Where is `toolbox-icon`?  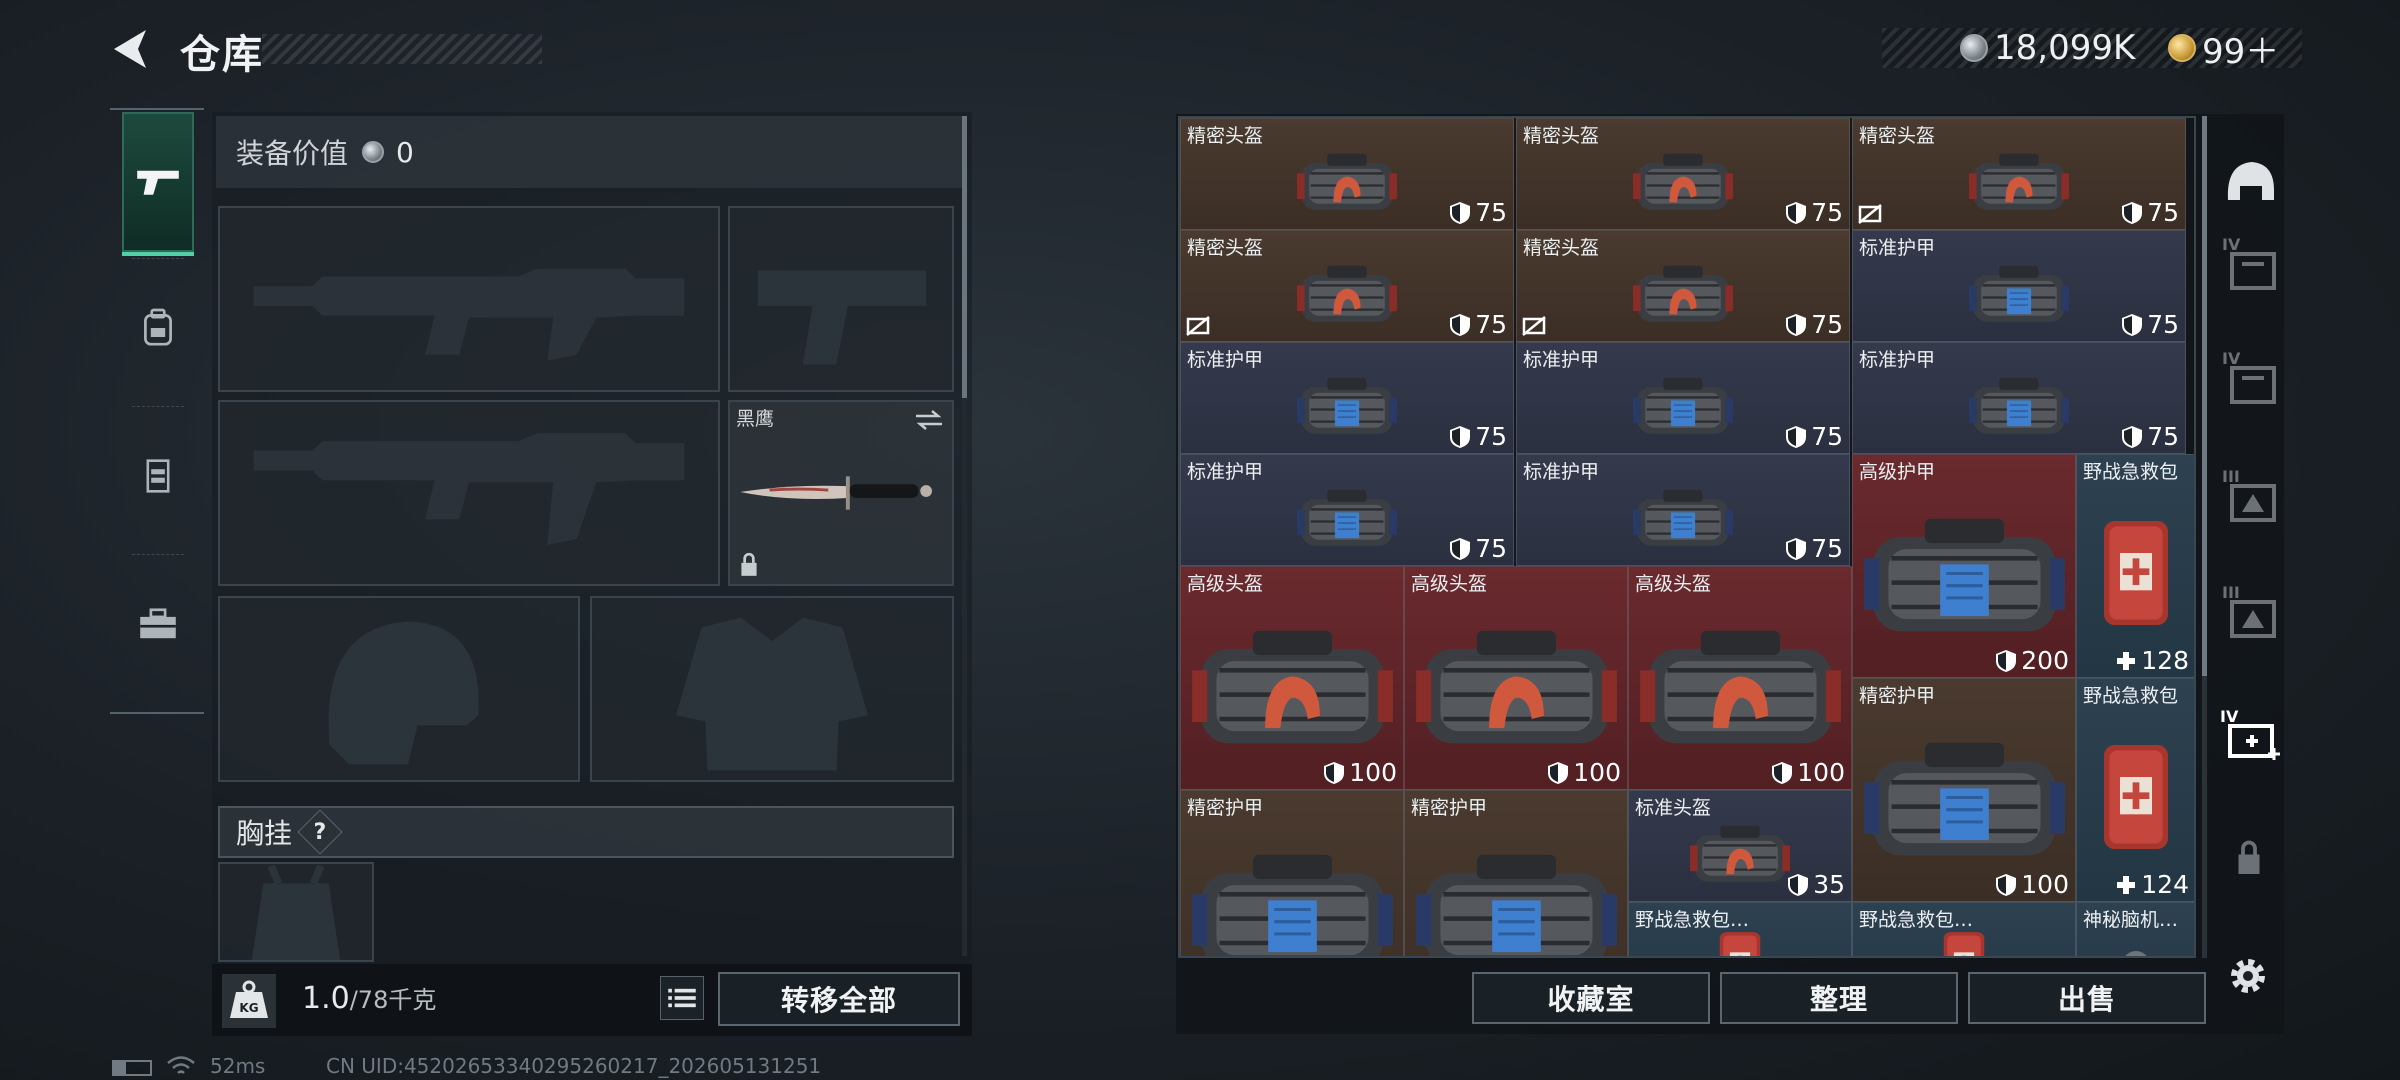 toolbox-icon is located at coordinates (158, 623).